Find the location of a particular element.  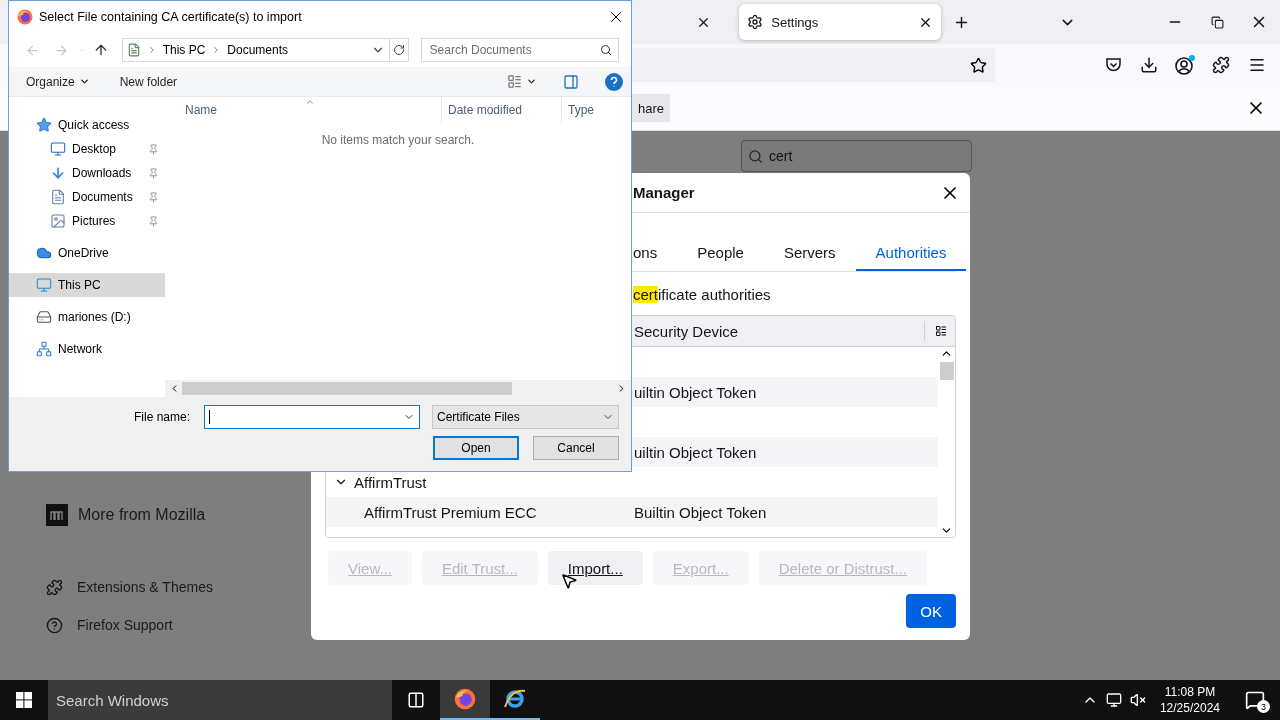

dialog-title: Select File containing CA certificate(s) to import is located at coordinates (171, 17).